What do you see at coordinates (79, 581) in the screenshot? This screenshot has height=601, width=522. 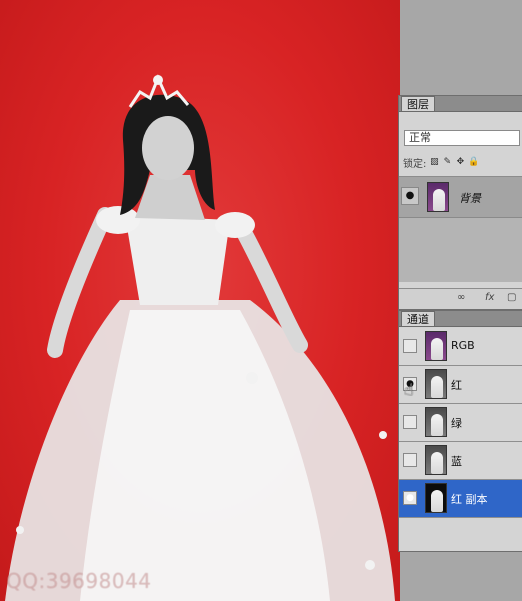 I see `watermark-text: QQ:39698044` at bounding box center [79, 581].